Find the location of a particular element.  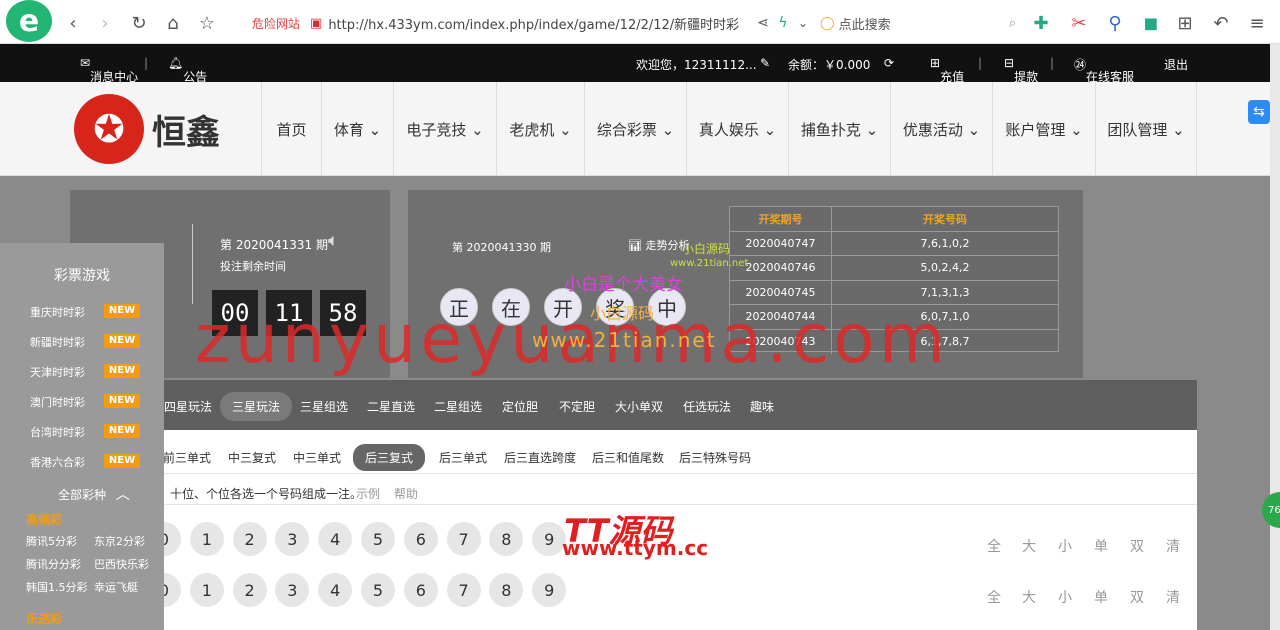

all-games-toggle: 全部彩种 ︿ is located at coordinates (94, 494).